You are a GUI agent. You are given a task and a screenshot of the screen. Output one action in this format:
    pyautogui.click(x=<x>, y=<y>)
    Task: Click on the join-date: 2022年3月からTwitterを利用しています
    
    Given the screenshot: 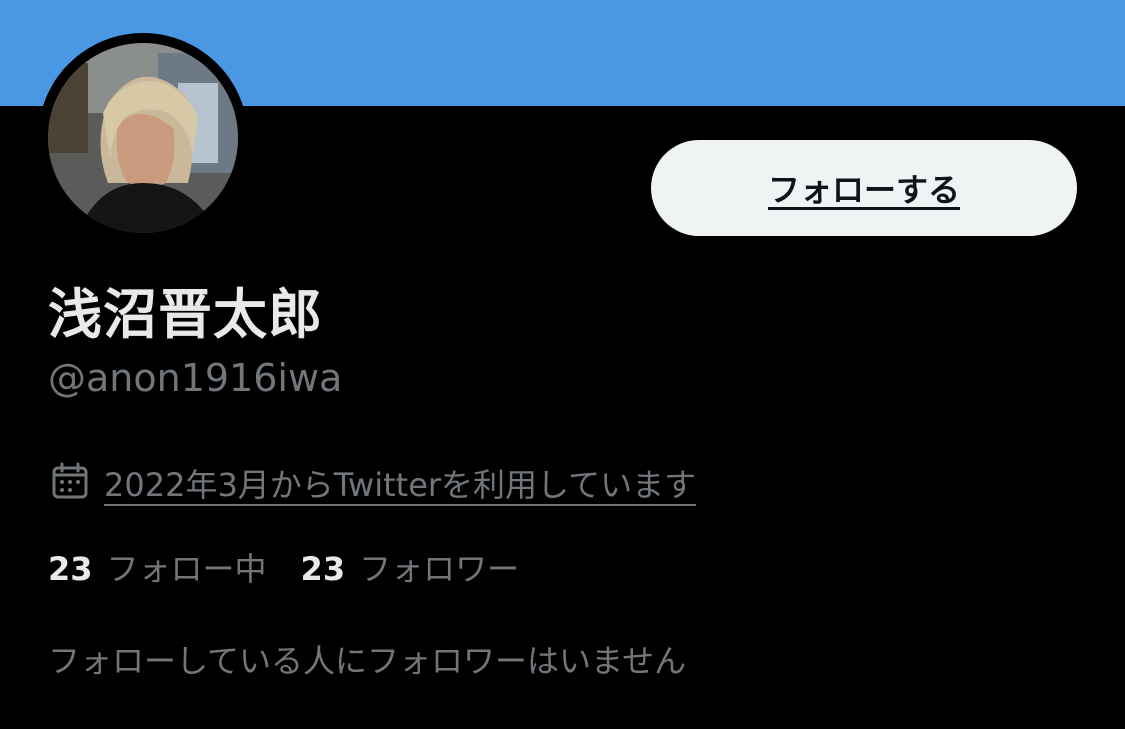 What is the action you would take?
    pyautogui.click(x=373, y=483)
    